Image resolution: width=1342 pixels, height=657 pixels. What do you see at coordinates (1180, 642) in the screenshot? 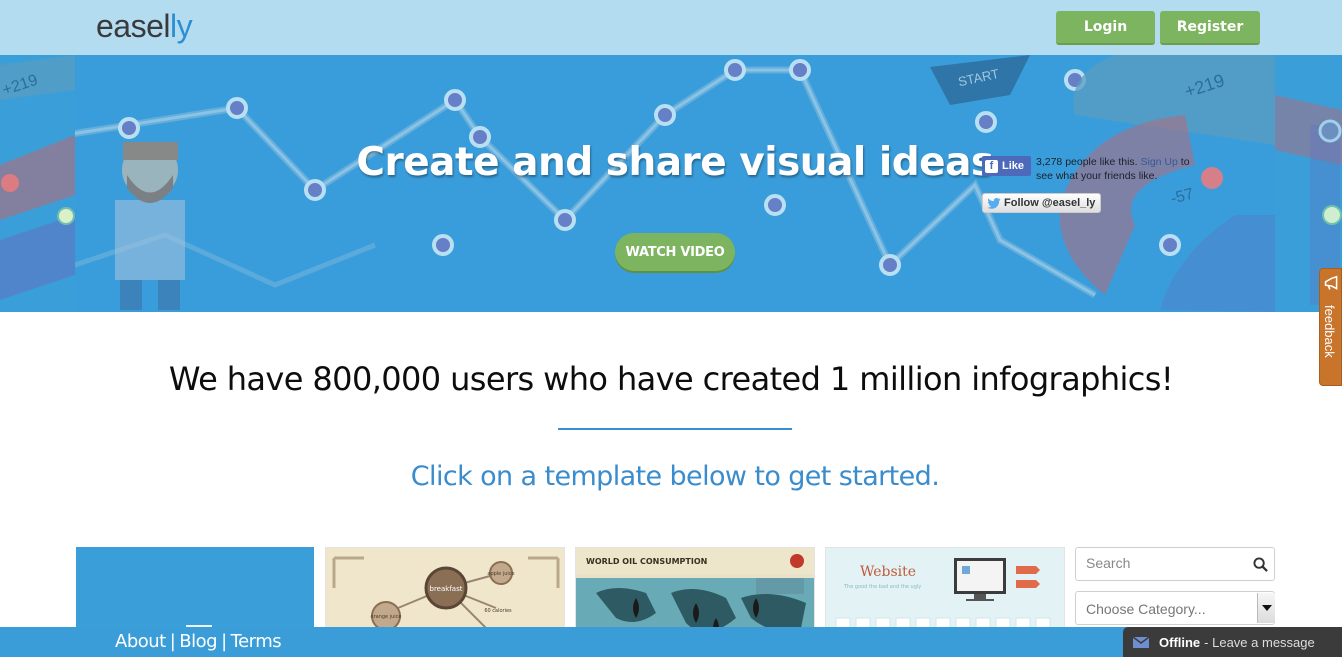
I see `chat-status: Offline` at bounding box center [1180, 642].